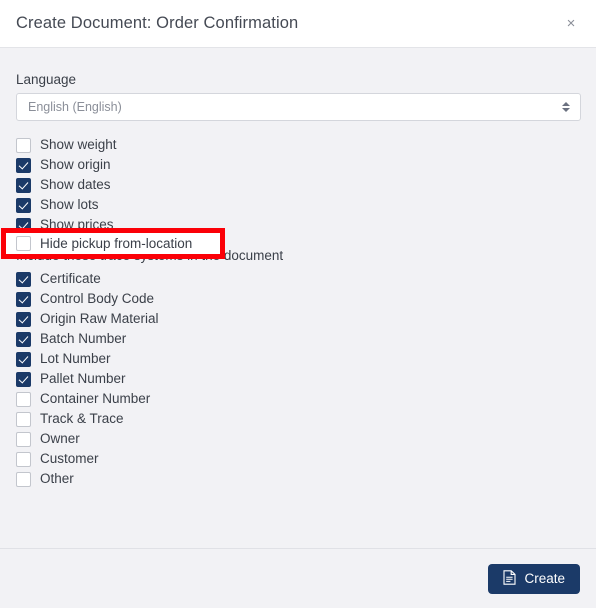  Describe the element at coordinates (298, 279) in the screenshot. I see `checkbox-row: Certificate` at that location.